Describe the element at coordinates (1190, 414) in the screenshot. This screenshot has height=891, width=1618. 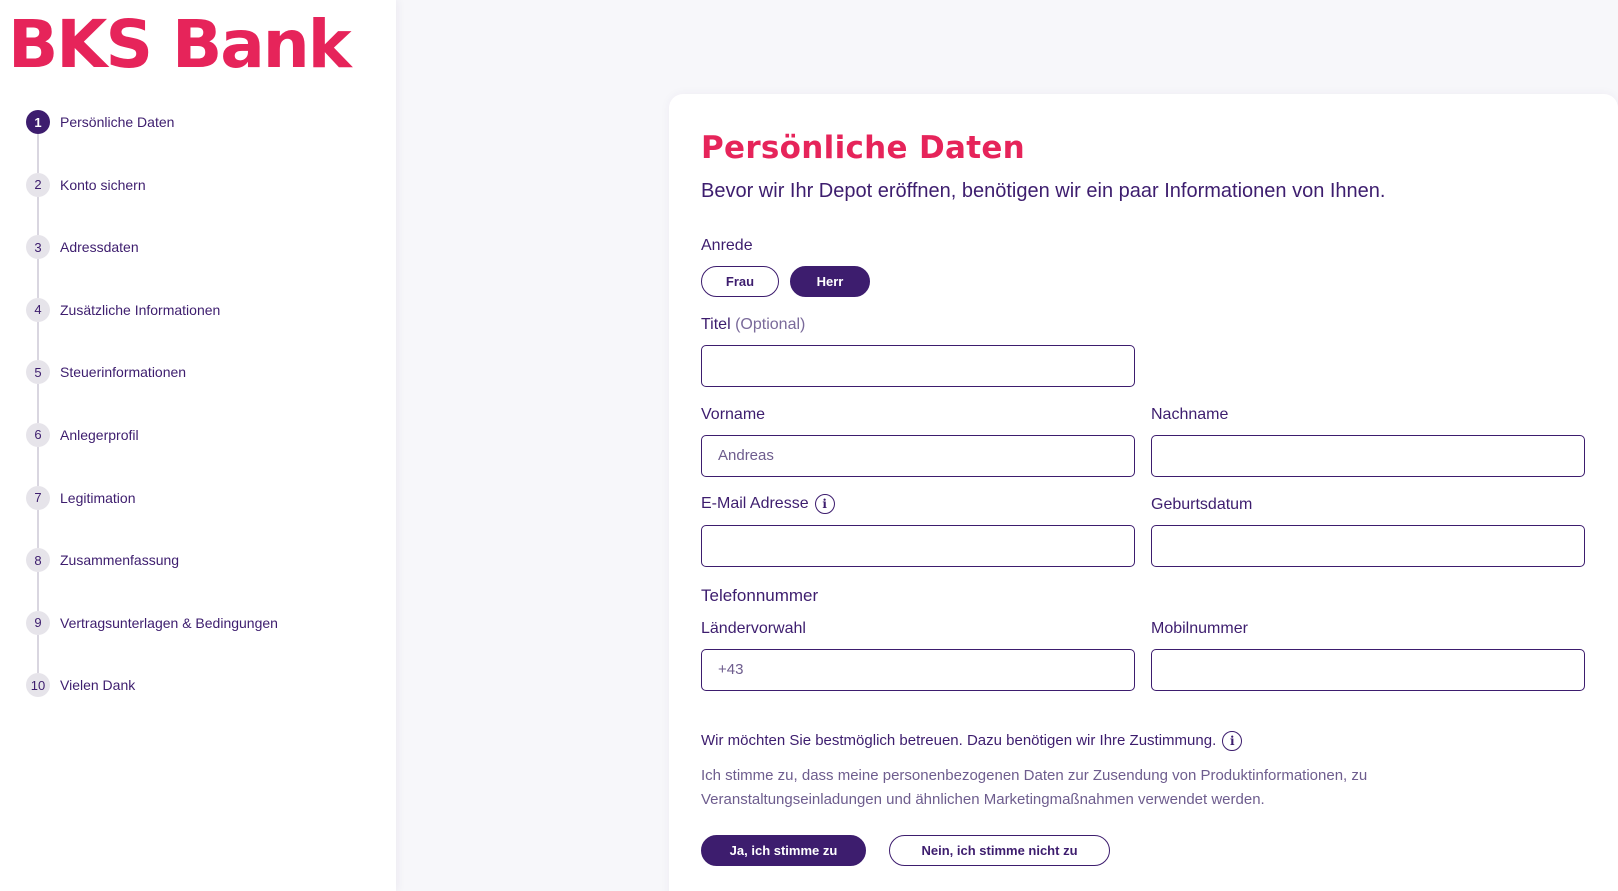
I see `nachname-label: Nachname` at that location.